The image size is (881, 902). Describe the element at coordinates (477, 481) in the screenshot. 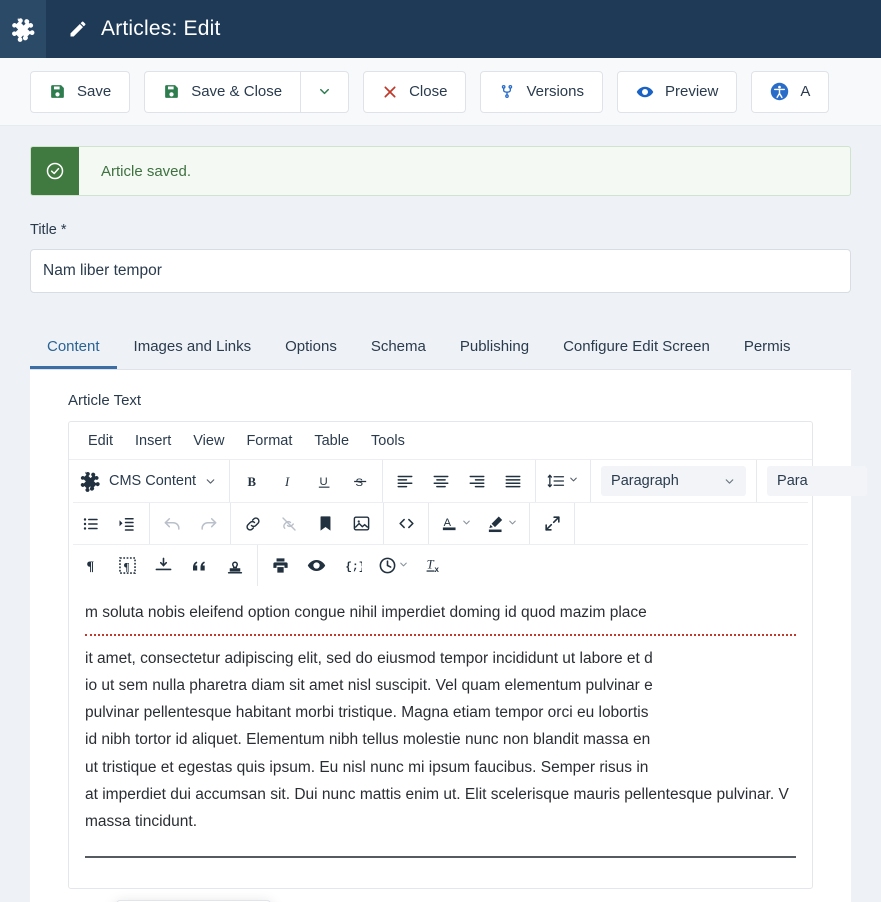

I see `align-right-button` at that location.